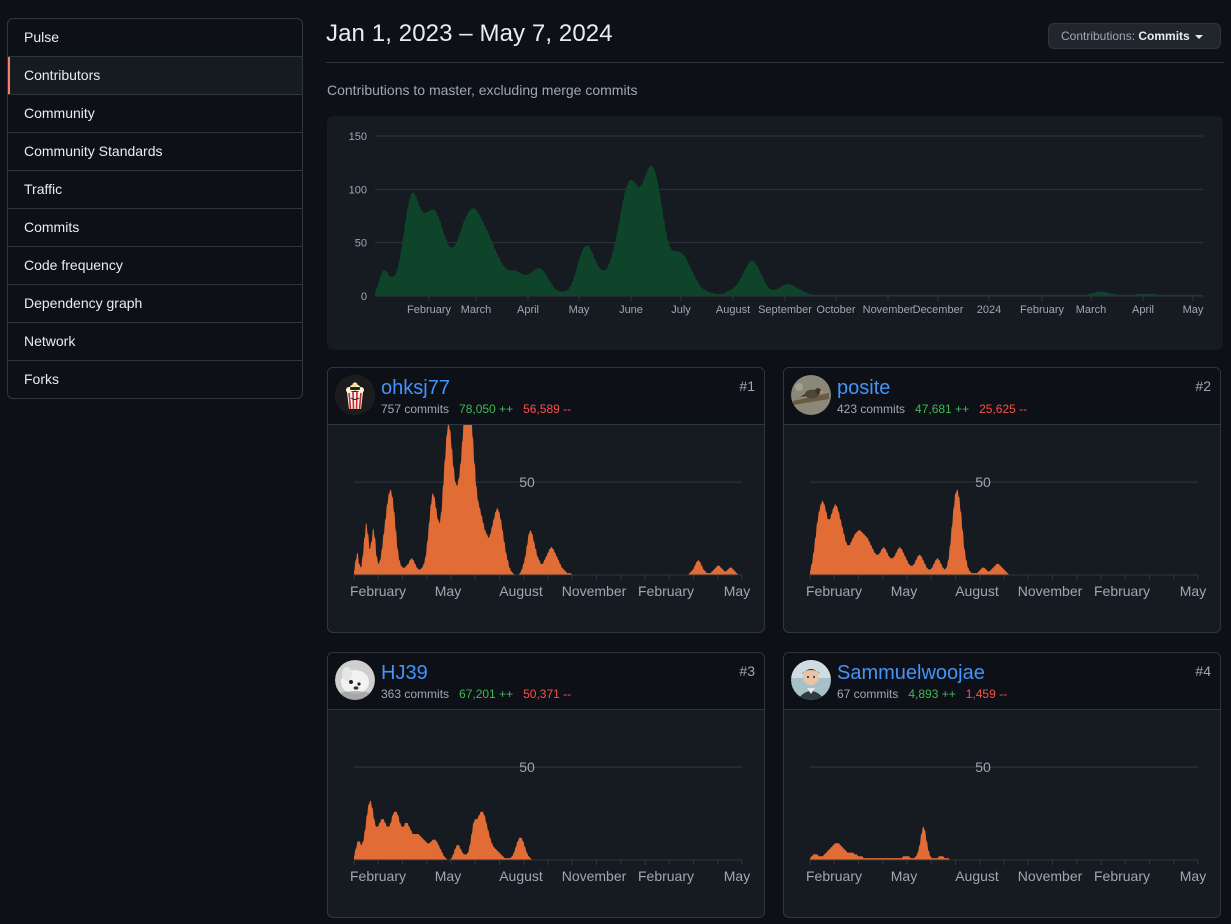  Describe the element at coordinates (835, 310) in the screenshot. I see `x-tick-label: October` at that location.